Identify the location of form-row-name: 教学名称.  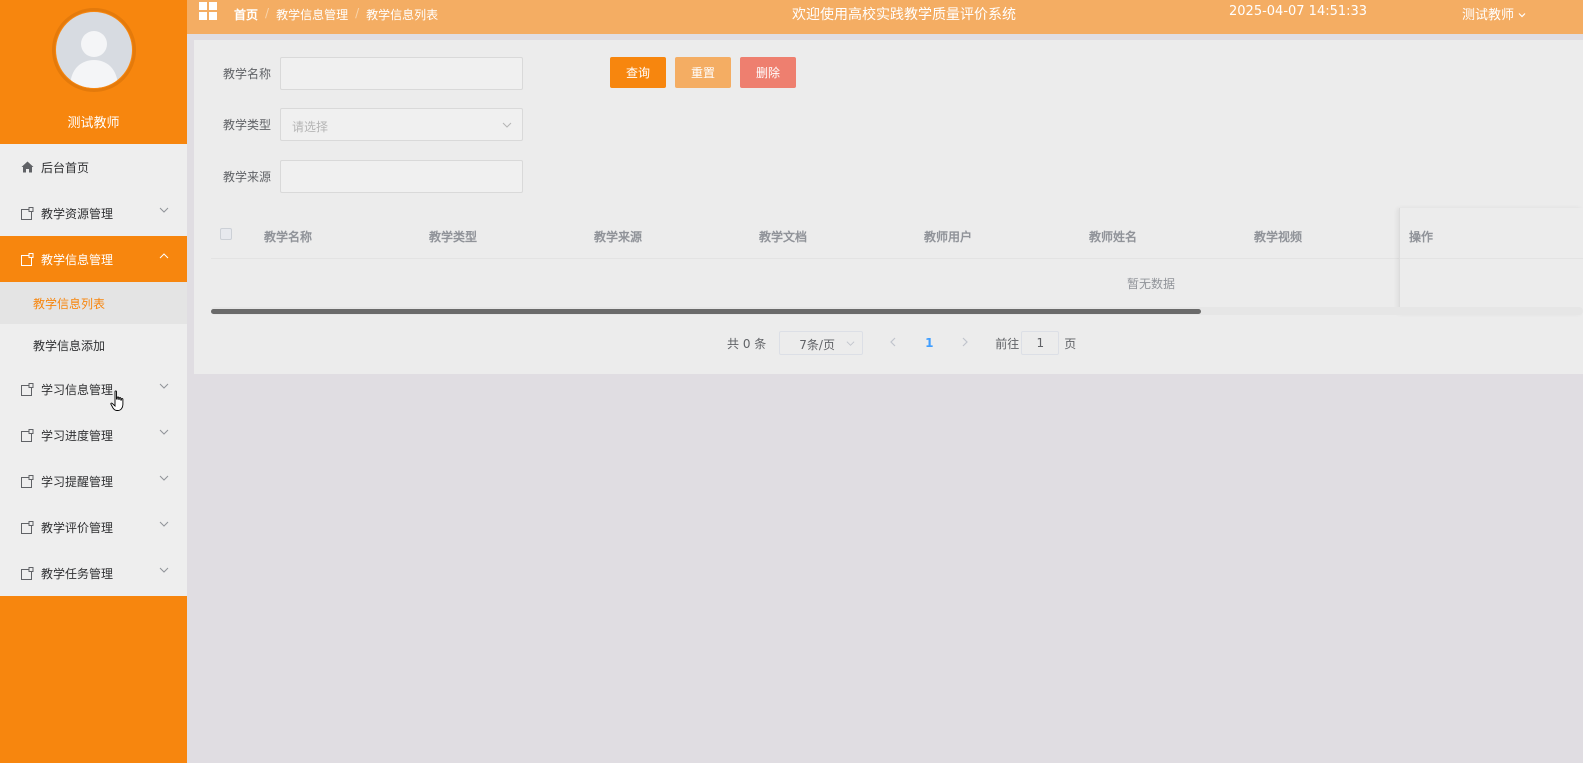
(358, 73).